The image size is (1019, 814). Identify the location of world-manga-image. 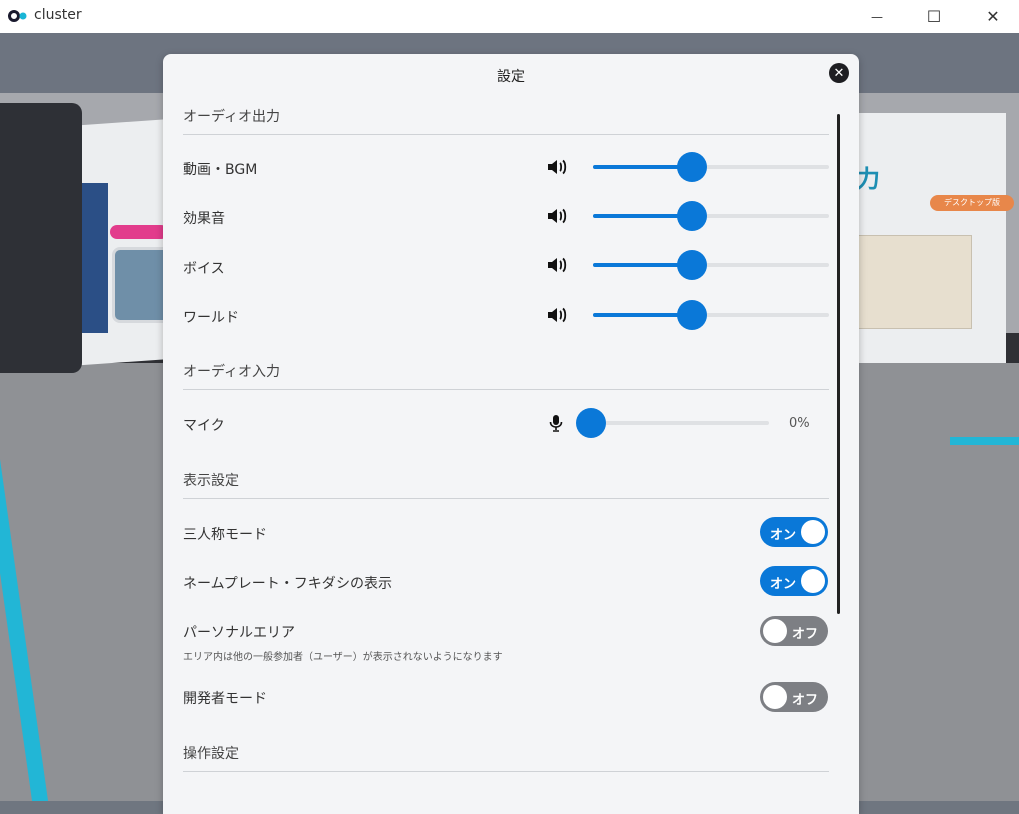
(915, 282).